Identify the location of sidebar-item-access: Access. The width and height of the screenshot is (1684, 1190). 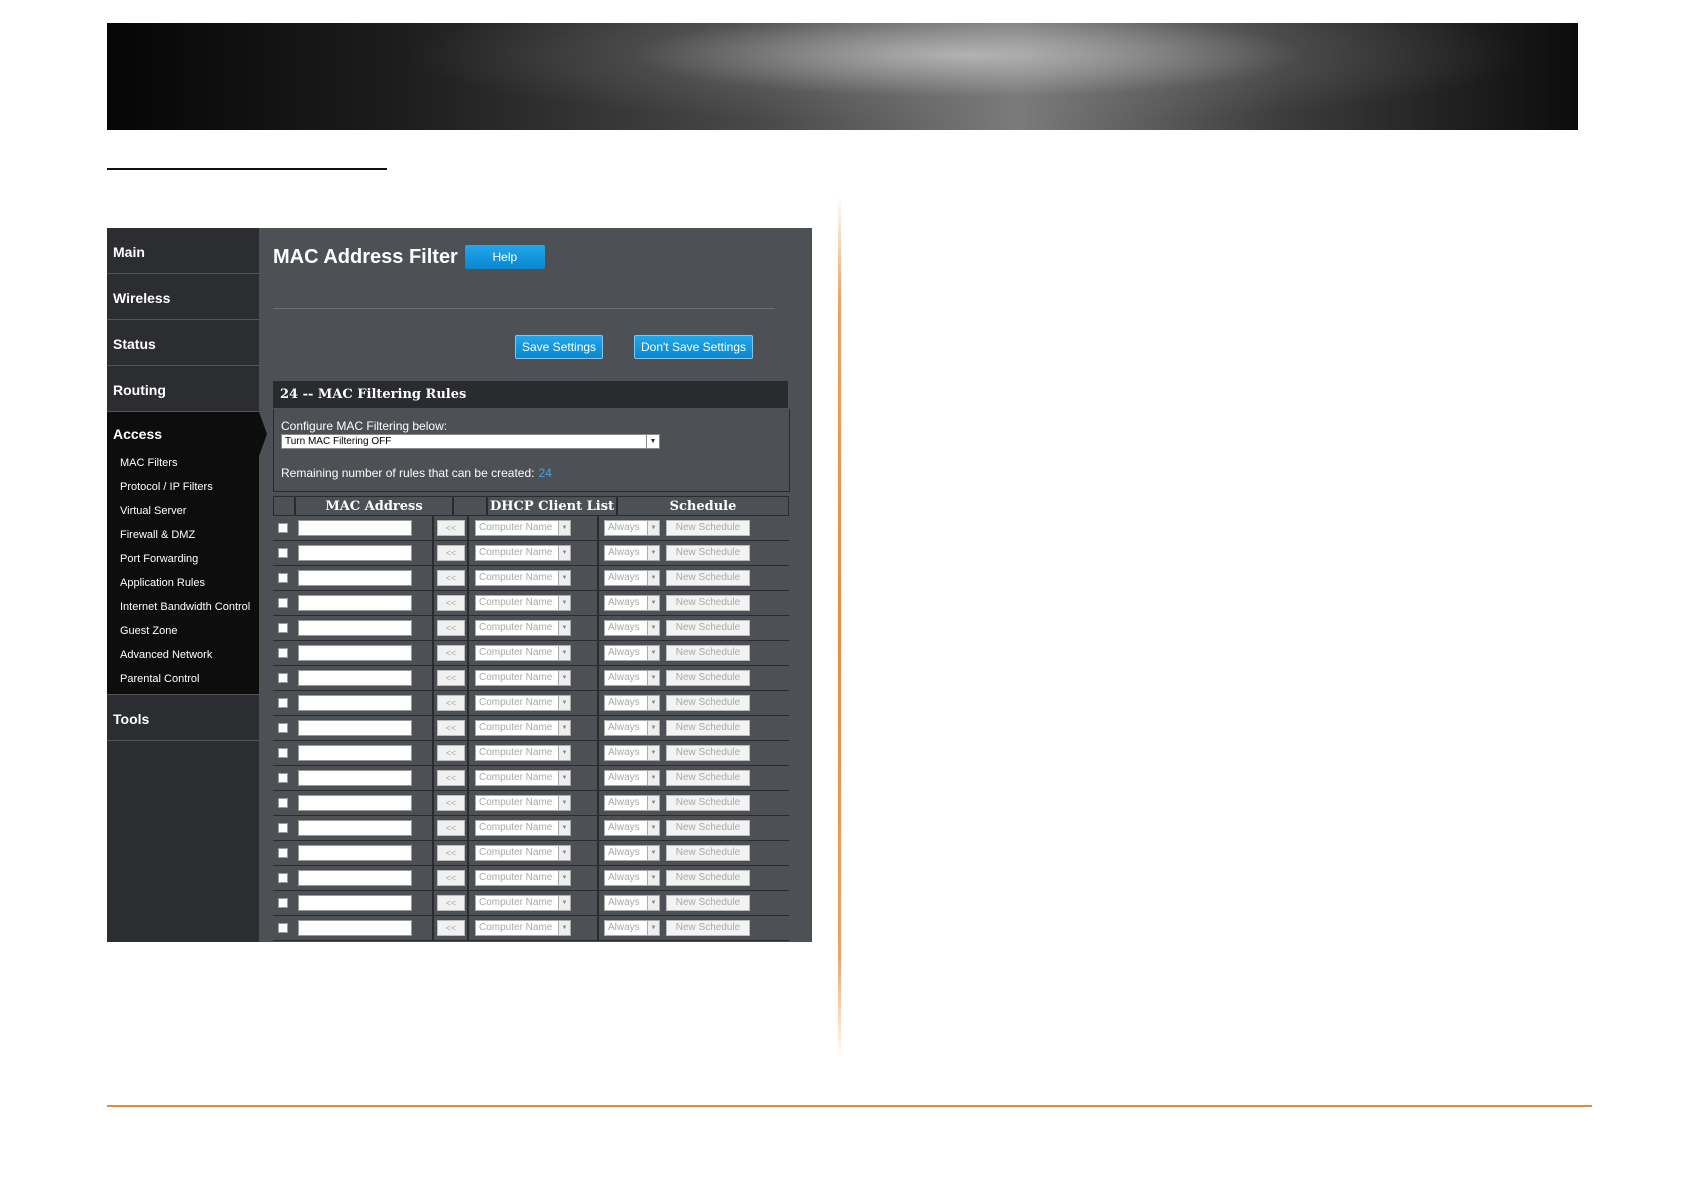
(187, 434).